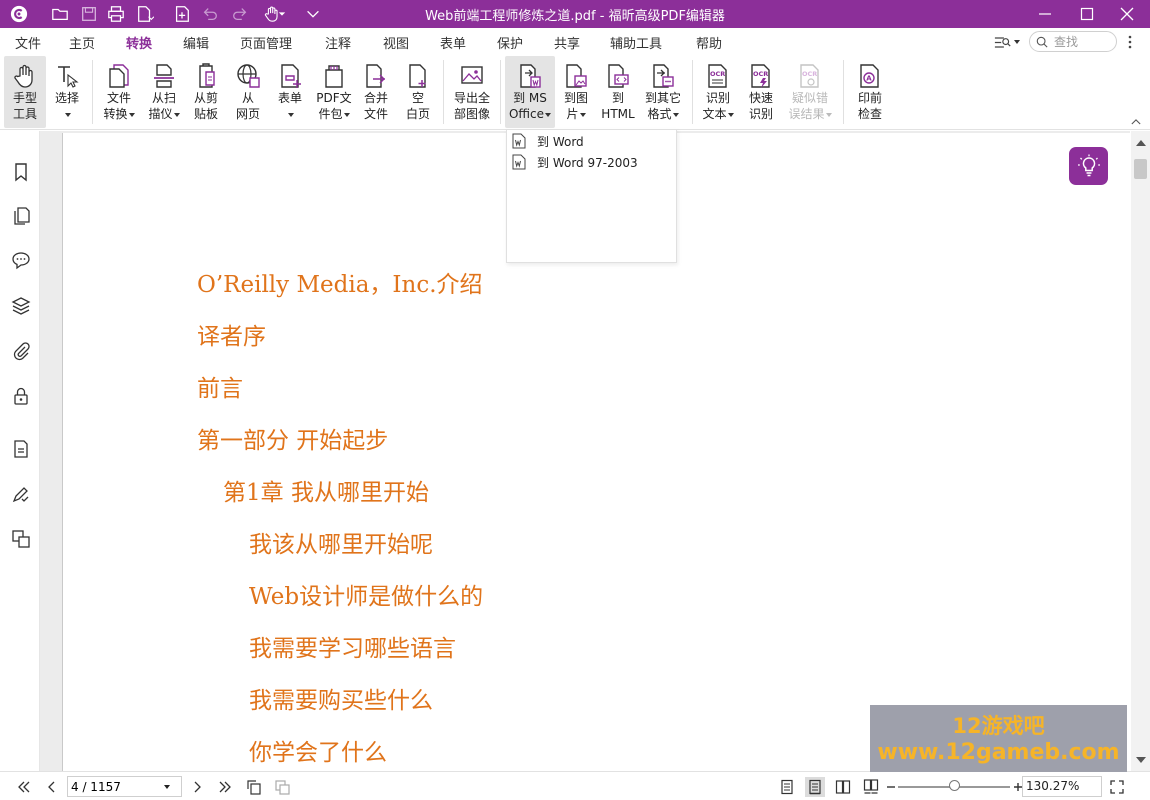 The height and width of the screenshot is (800, 1150). I want to click on menu-convert: 转换, so click(139, 45).